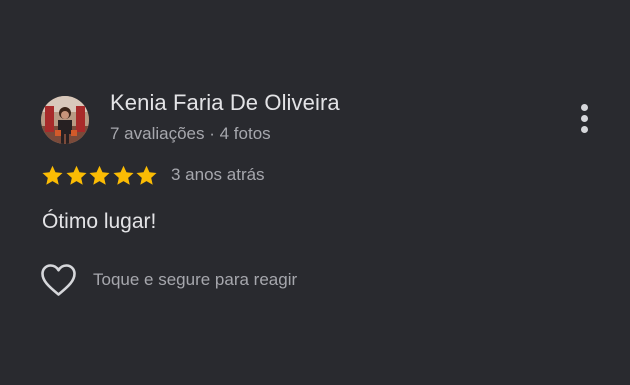  What do you see at coordinates (585, 118) in the screenshot?
I see `more-options-button` at bounding box center [585, 118].